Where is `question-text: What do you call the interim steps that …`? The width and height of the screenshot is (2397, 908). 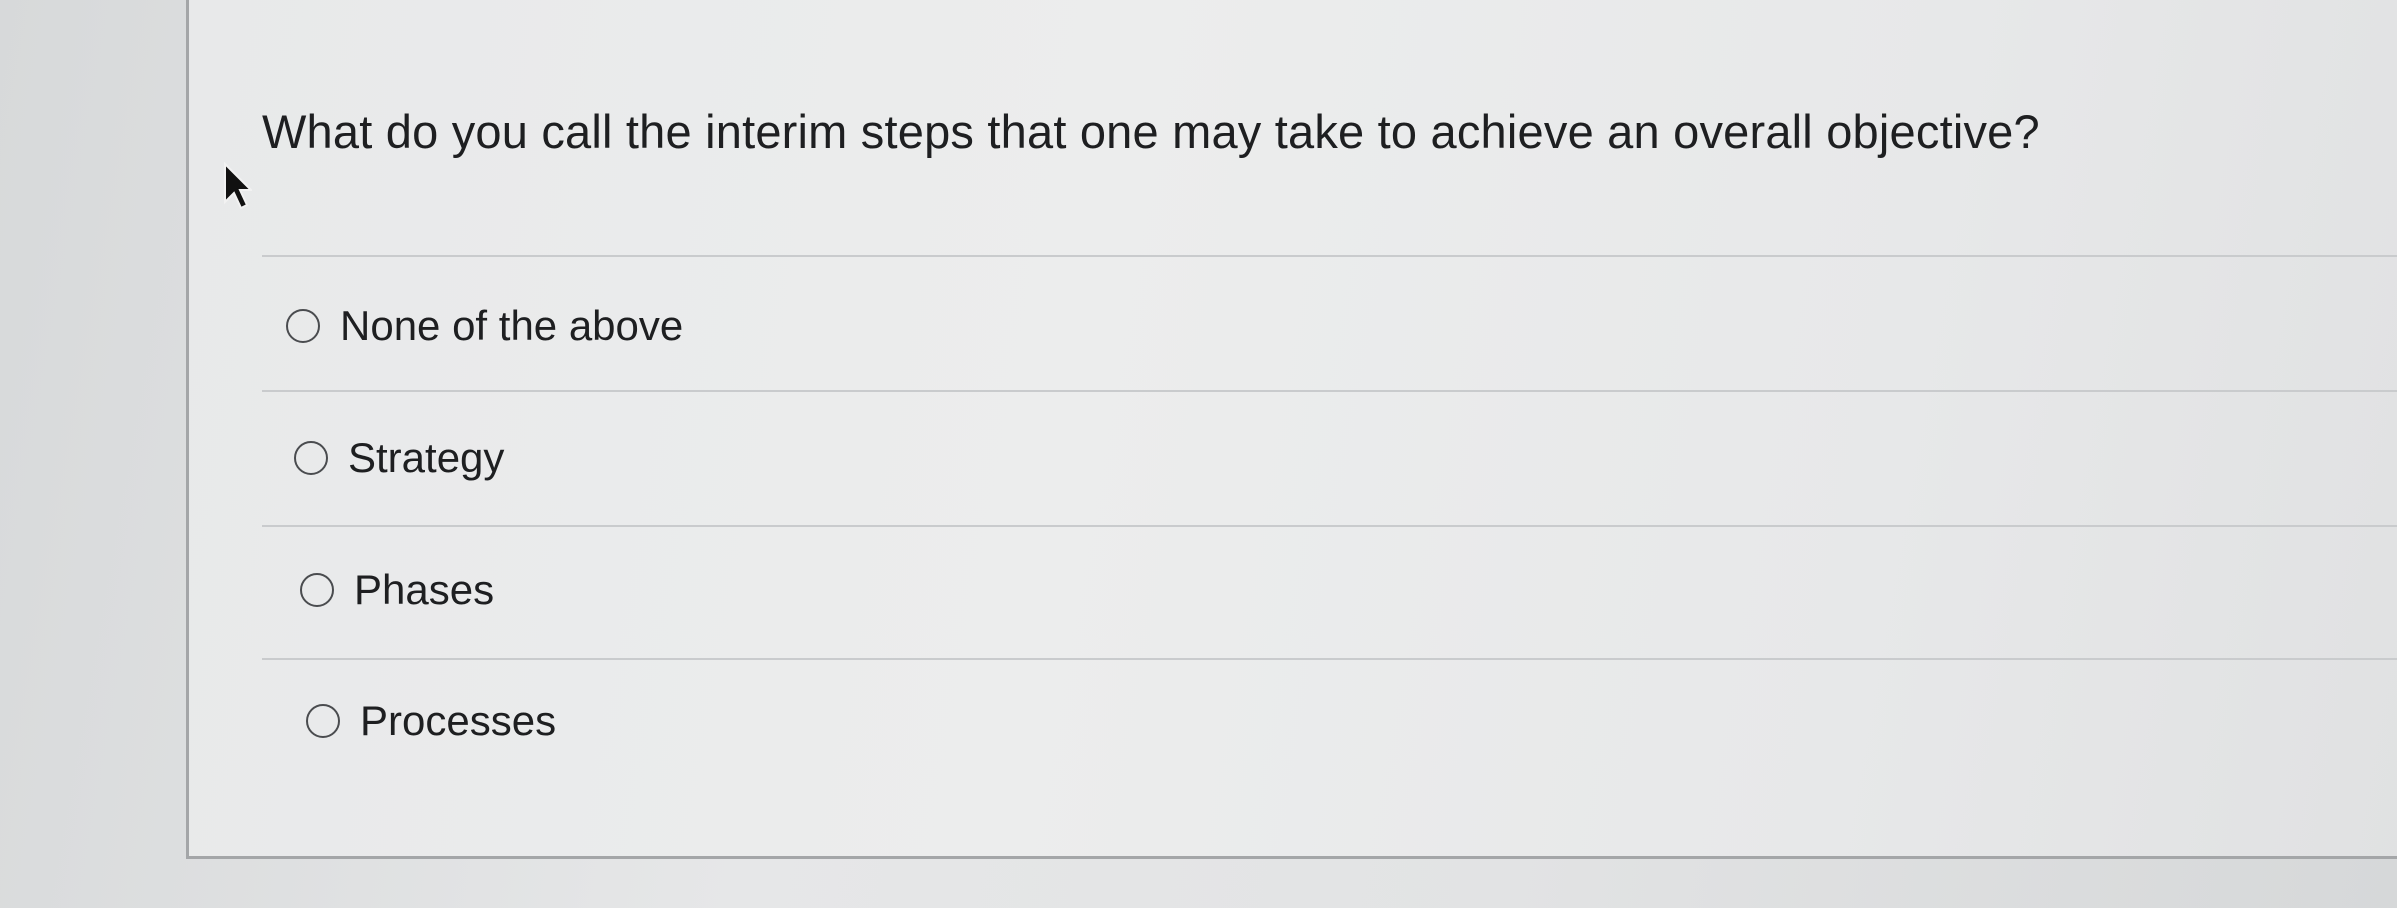
question-text: What do you call the interim steps that … is located at coordinates (1151, 131).